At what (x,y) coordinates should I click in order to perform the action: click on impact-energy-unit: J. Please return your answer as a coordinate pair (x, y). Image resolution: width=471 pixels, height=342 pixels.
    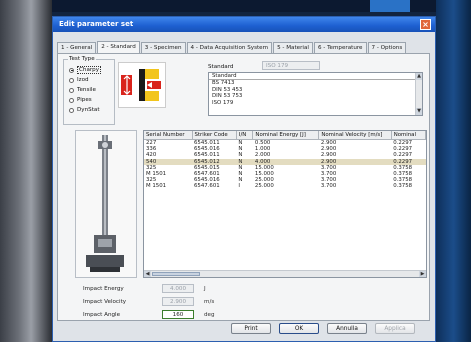
    Looking at the image, I should click on (205, 289).